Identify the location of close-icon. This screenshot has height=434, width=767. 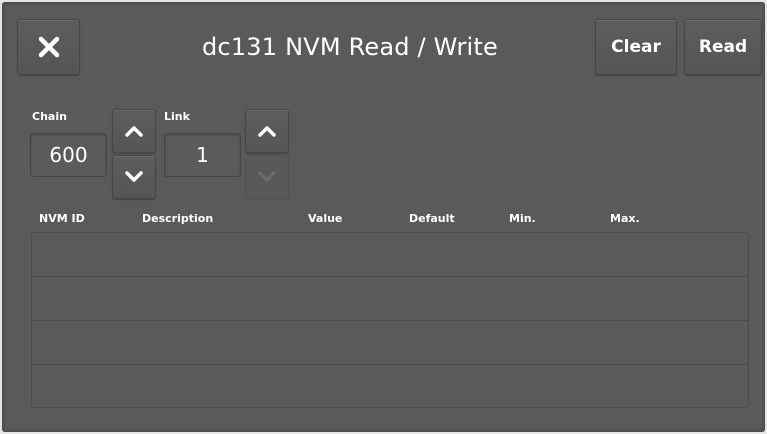
(49, 47).